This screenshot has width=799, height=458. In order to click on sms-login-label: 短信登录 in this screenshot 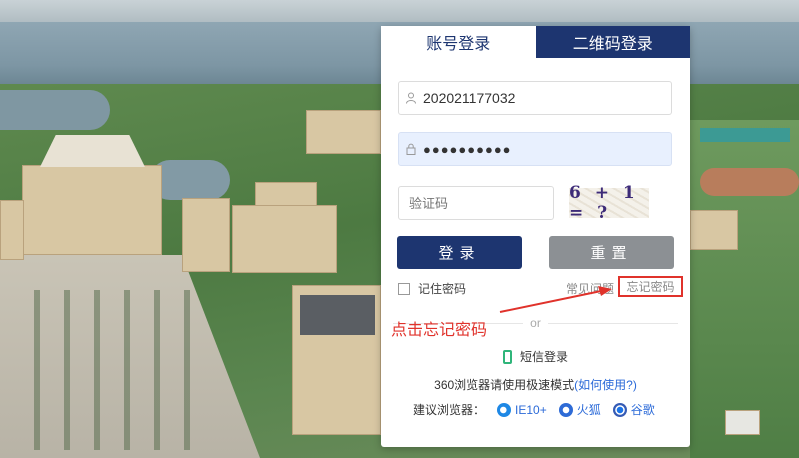, I will do `click(543, 357)`.